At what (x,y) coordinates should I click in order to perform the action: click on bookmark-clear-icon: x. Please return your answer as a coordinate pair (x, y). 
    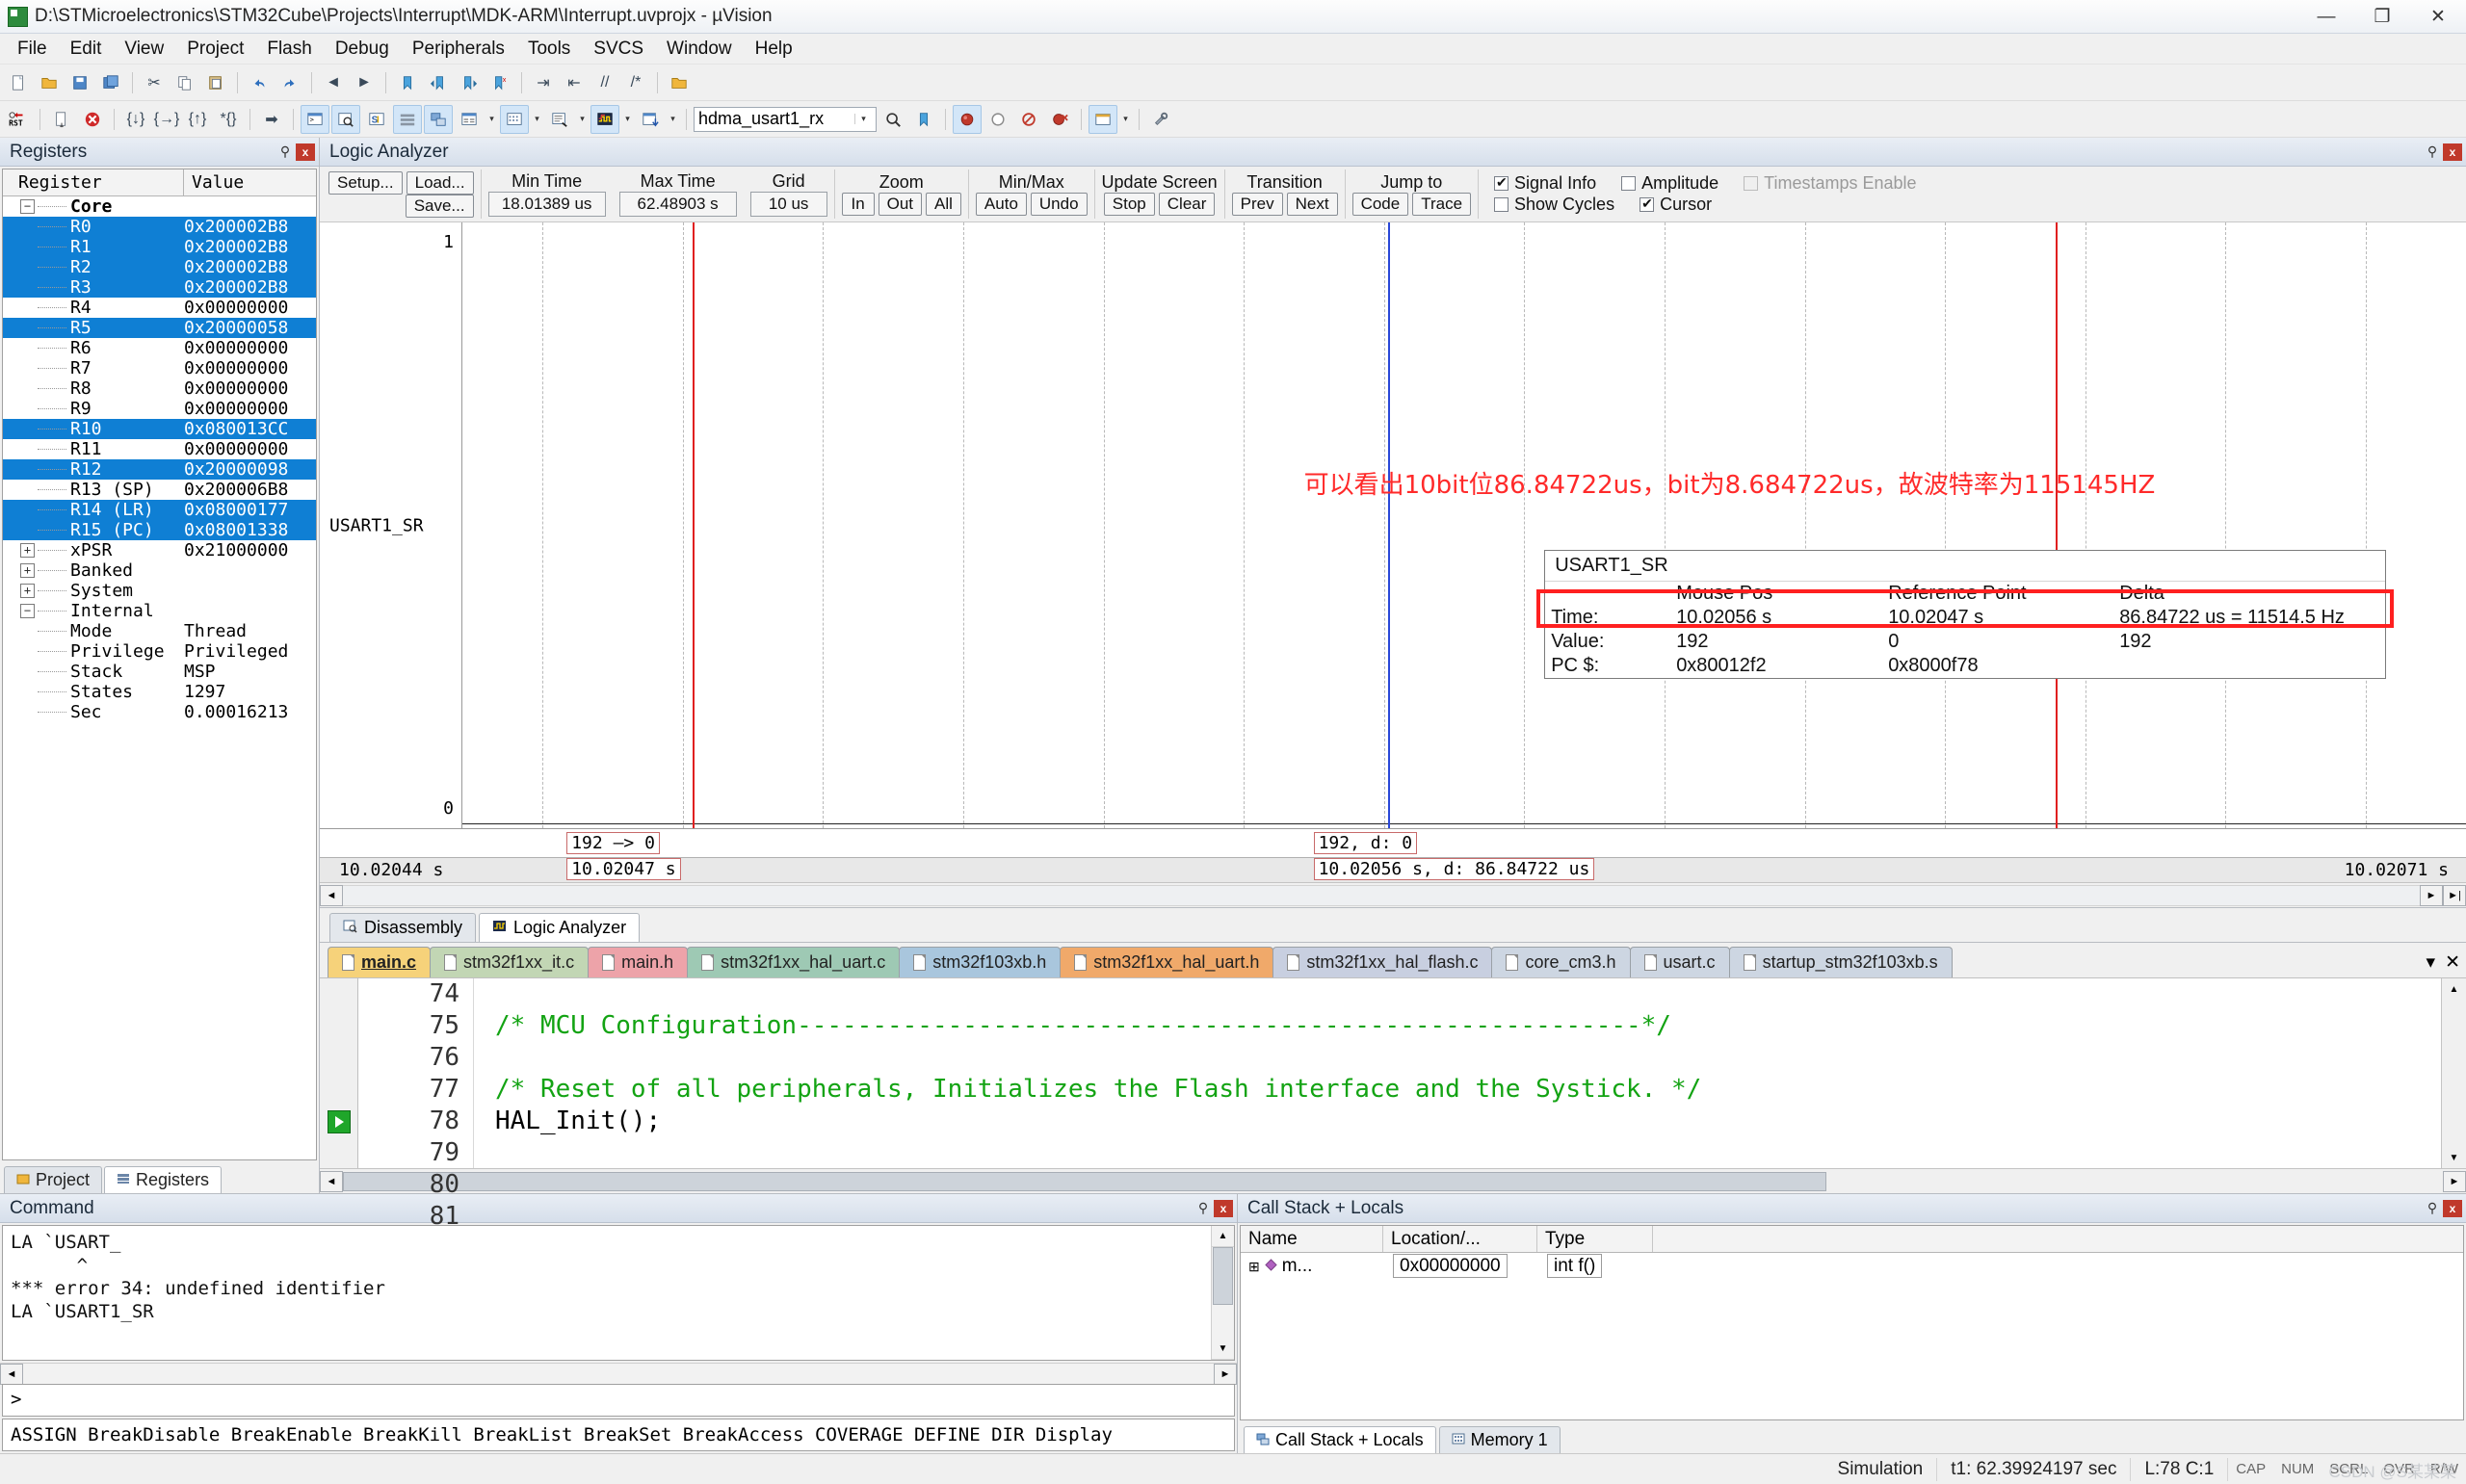
    Looking at the image, I should click on (499, 83).